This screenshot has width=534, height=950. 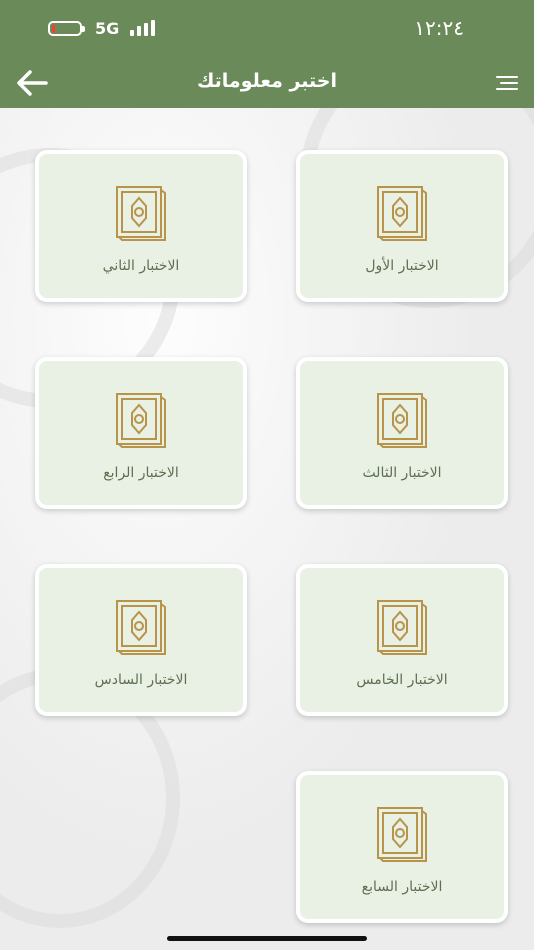 What do you see at coordinates (141, 473) in the screenshot?
I see `quiz-card-label: الاختبار الرابع` at bounding box center [141, 473].